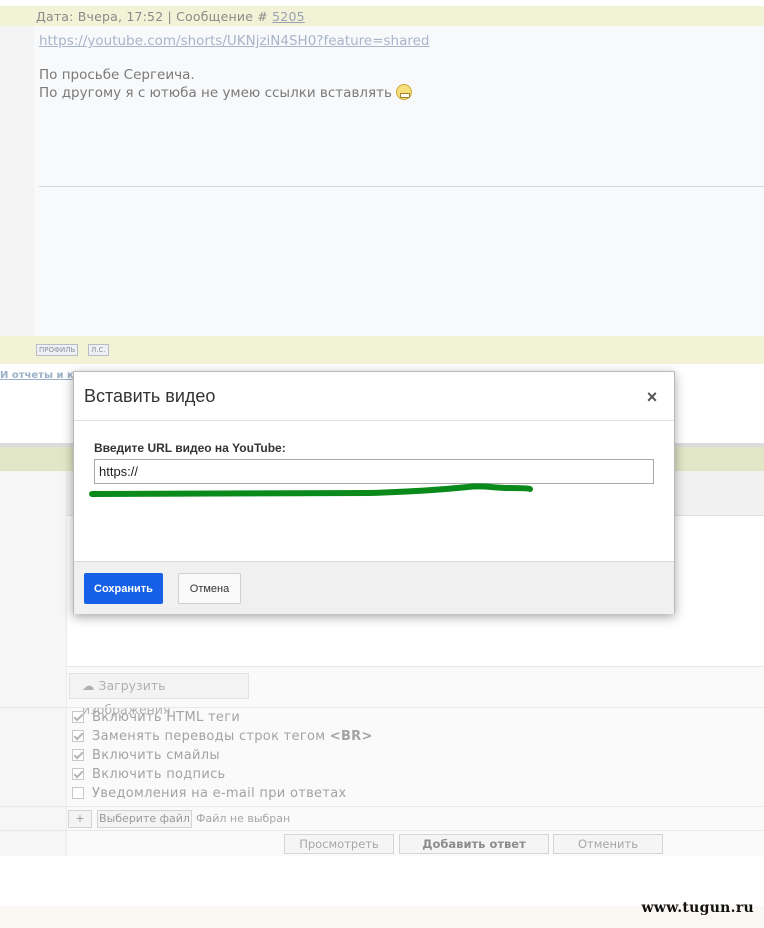  I want to click on option-html-tags: Включить HTML теги, so click(156, 719).